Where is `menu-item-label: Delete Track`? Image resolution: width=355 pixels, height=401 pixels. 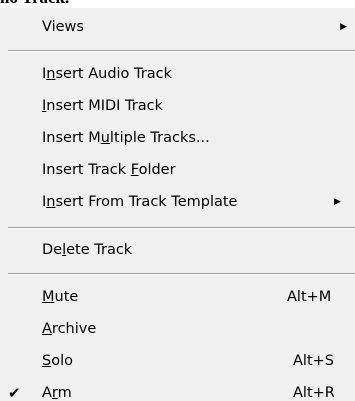 menu-item-label: Delete Track is located at coordinates (87, 250).